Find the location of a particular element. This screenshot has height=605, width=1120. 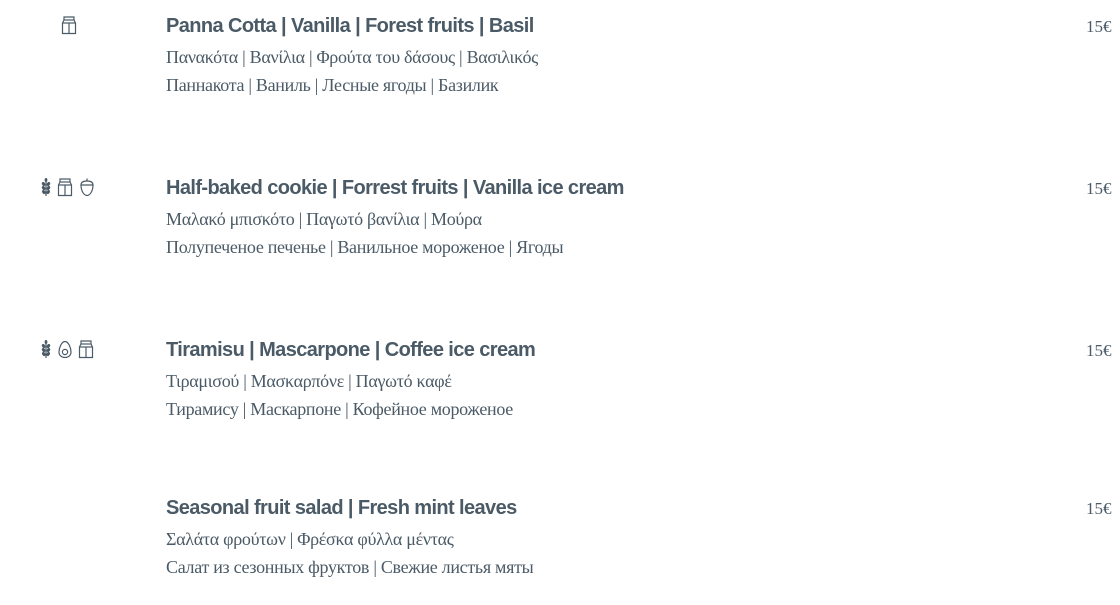

nut-icon is located at coordinates (87, 187).